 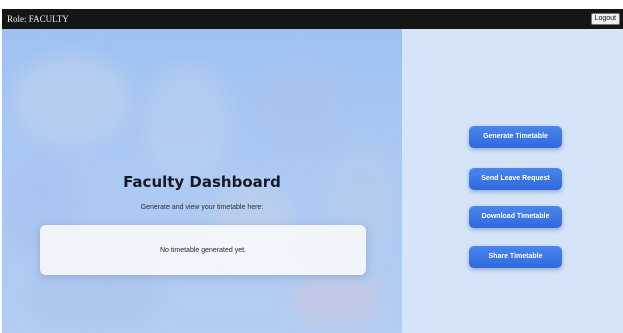 I want to click on page-subtitle: Generate and view your timetable here:, so click(x=202, y=207).